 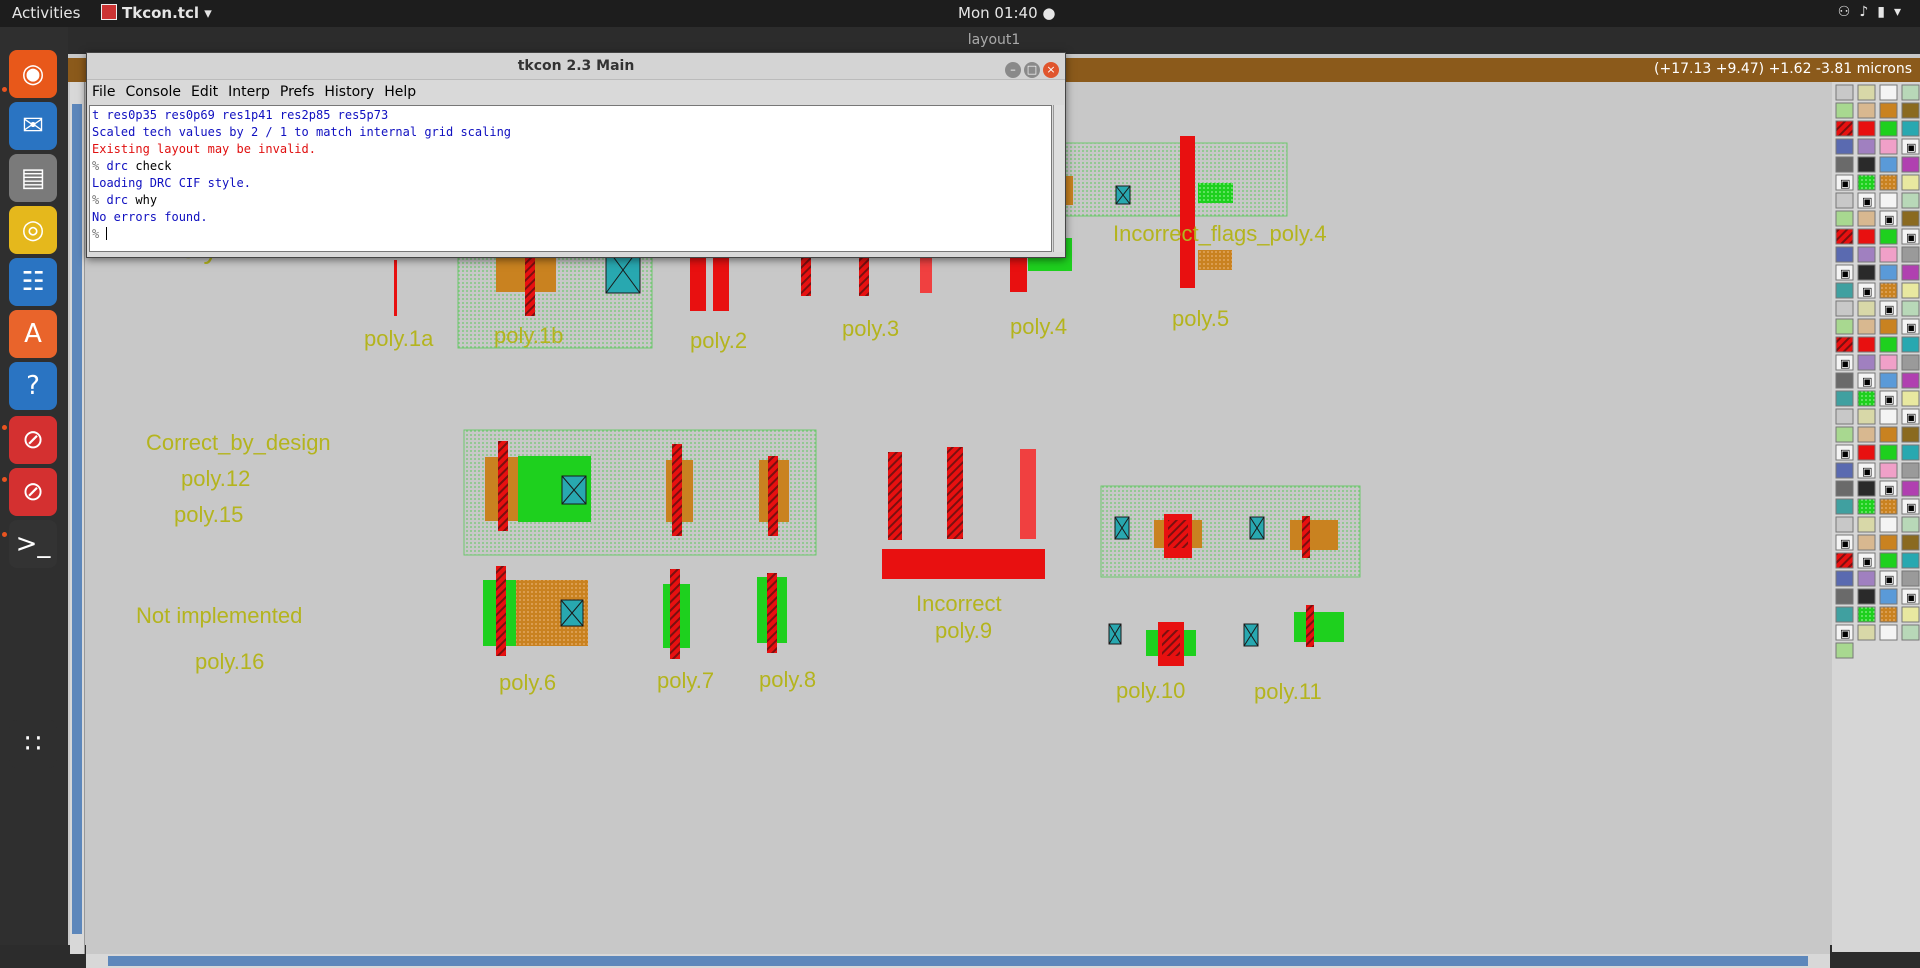 I want to click on show-apps-icon: ∷, so click(x=33, y=744).